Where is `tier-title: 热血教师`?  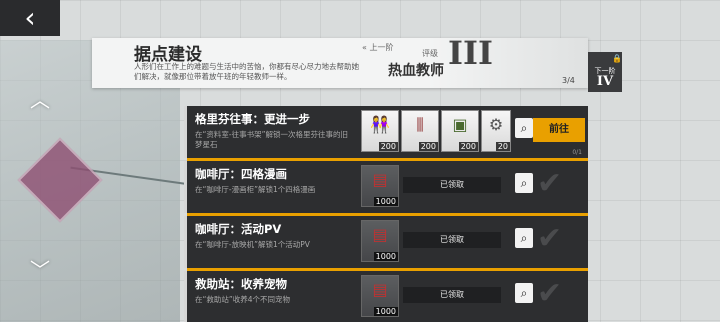
tier-title: 热血教师 is located at coordinates (416, 71).